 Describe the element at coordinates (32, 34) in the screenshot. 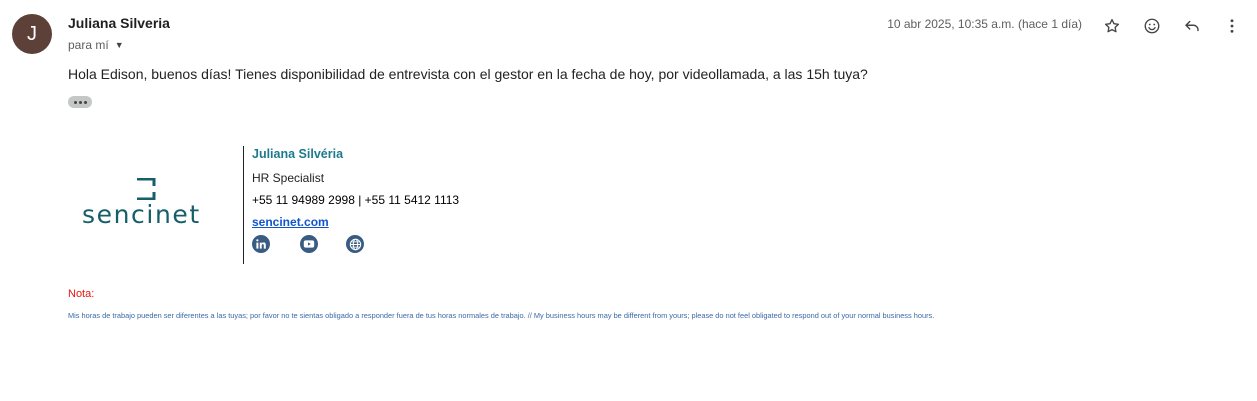

I see `avatar: J` at that location.